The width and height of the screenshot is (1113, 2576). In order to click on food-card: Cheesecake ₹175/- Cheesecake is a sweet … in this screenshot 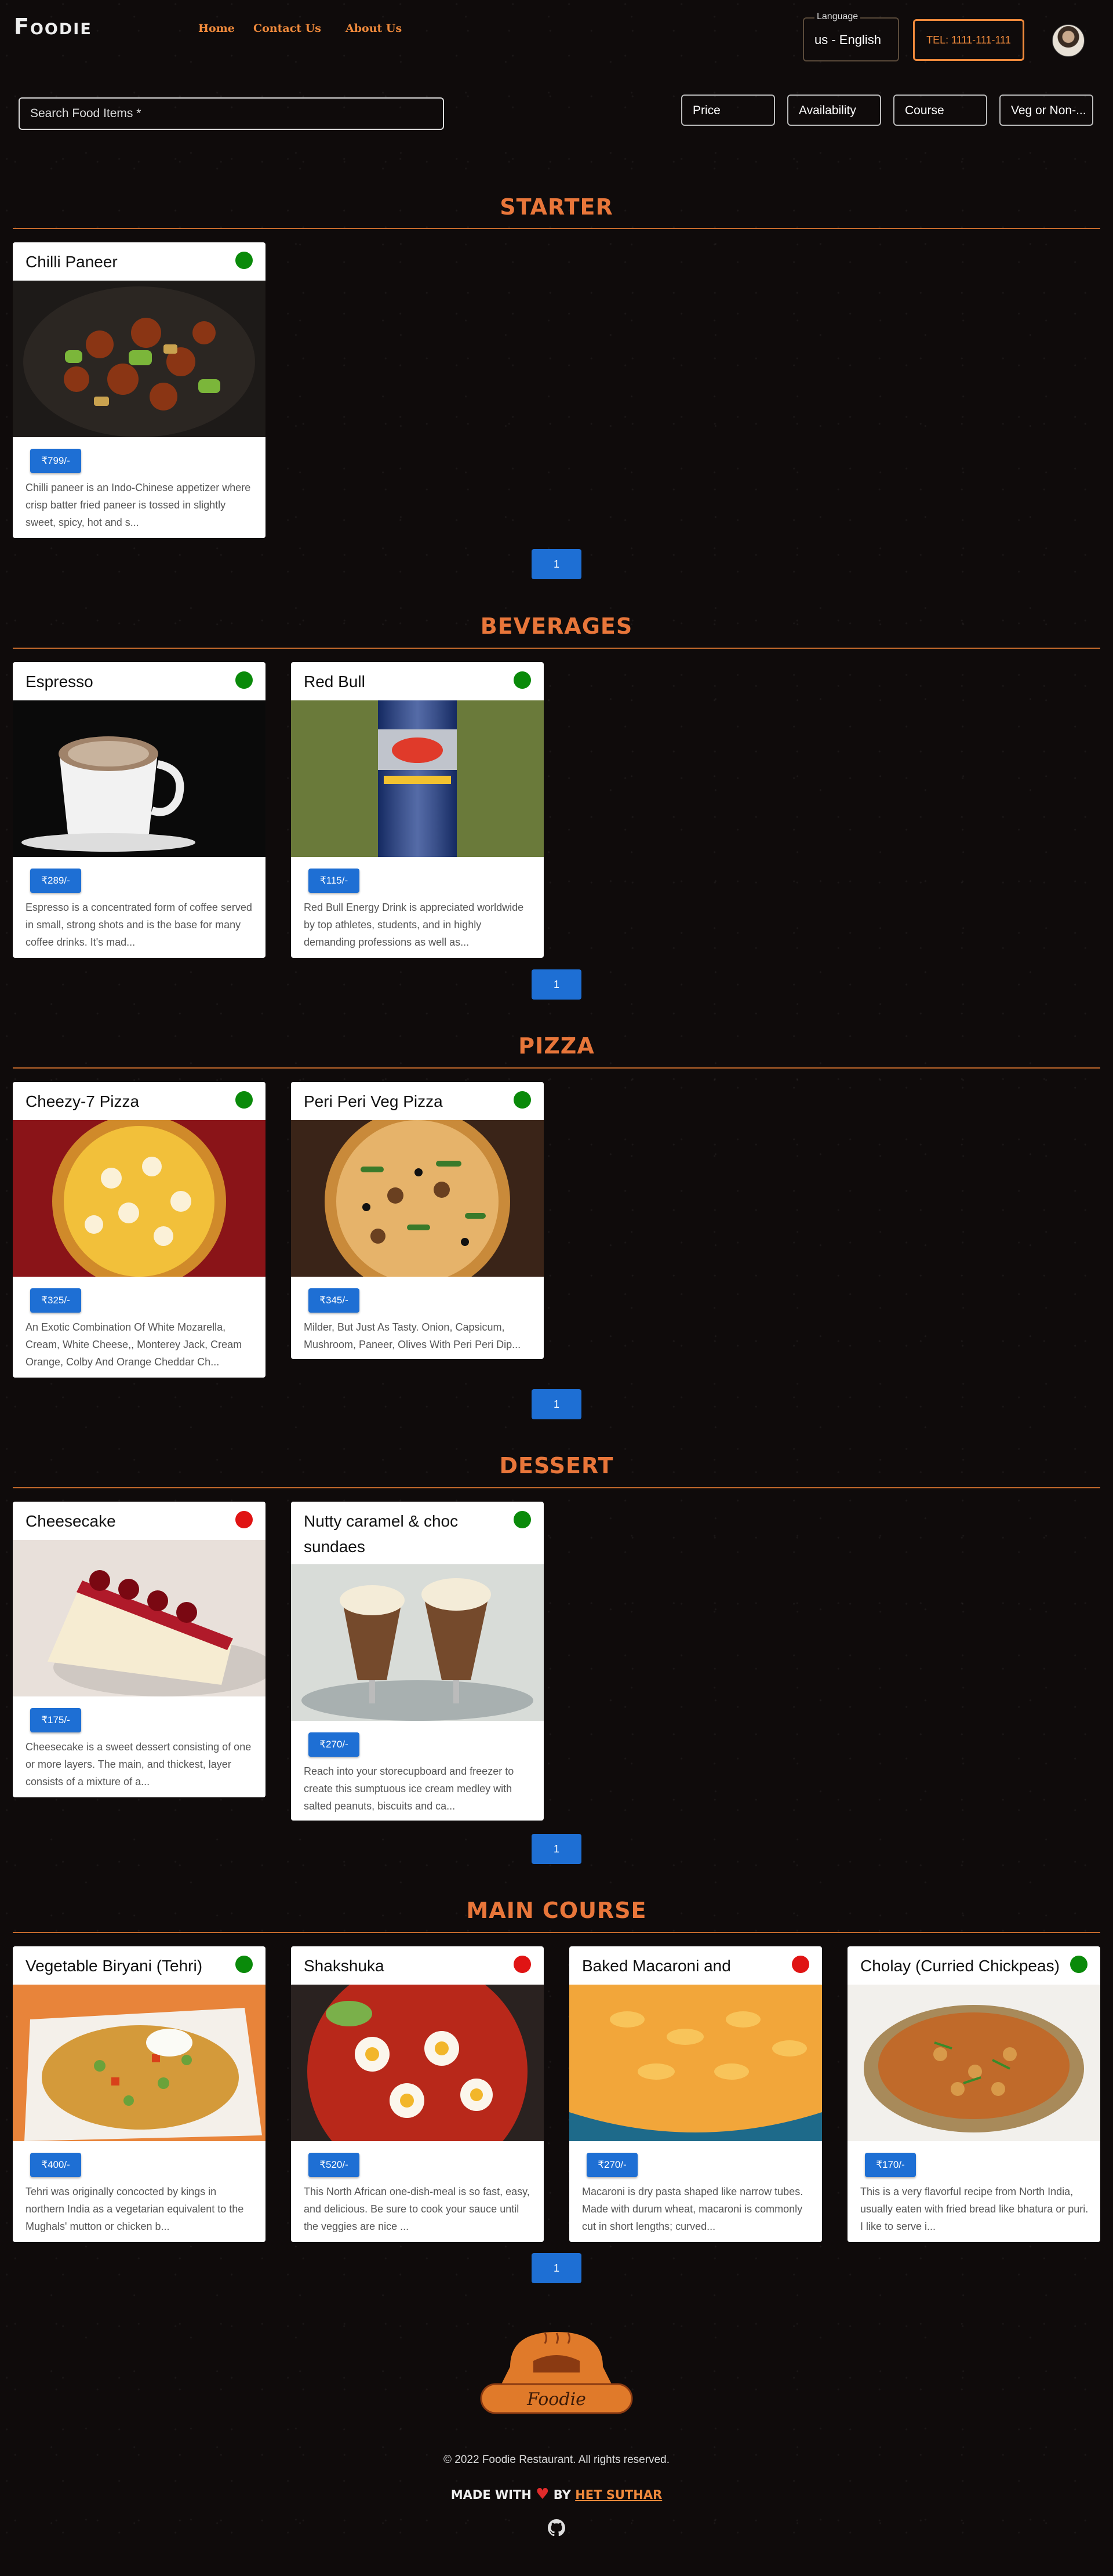, I will do `click(139, 1649)`.